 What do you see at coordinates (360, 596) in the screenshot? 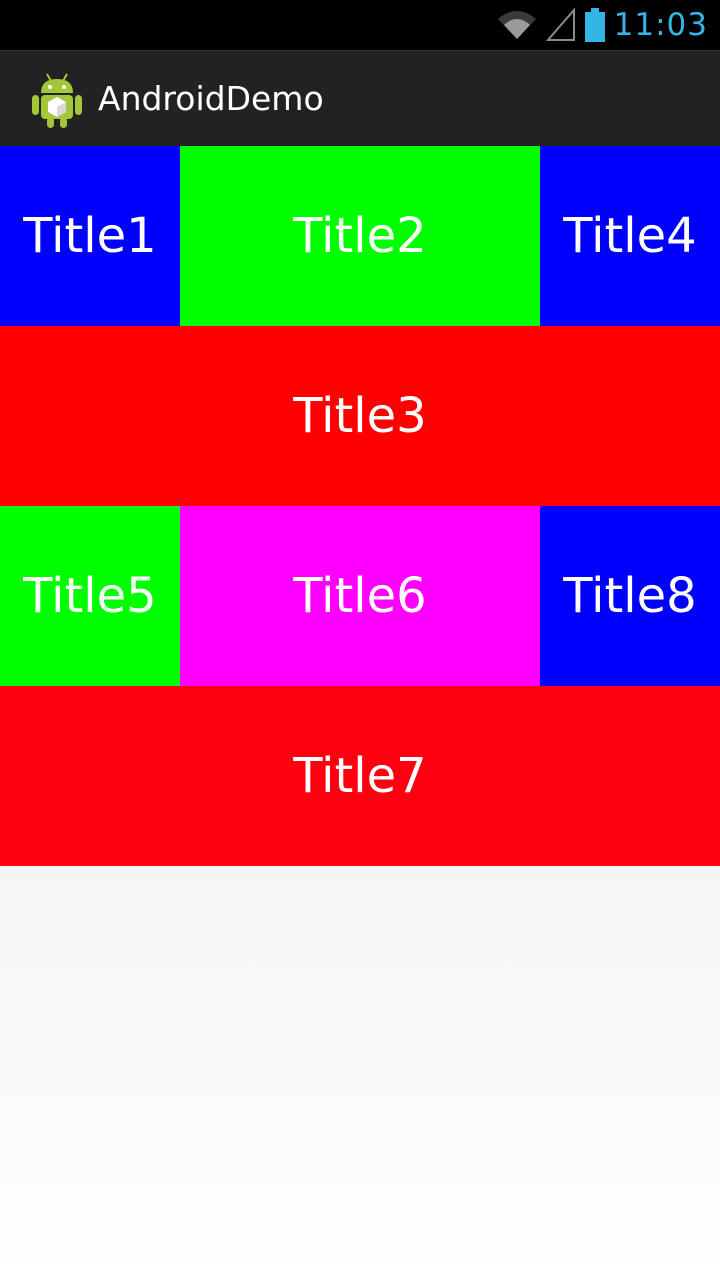
I see `tile-title6: Title6` at bounding box center [360, 596].